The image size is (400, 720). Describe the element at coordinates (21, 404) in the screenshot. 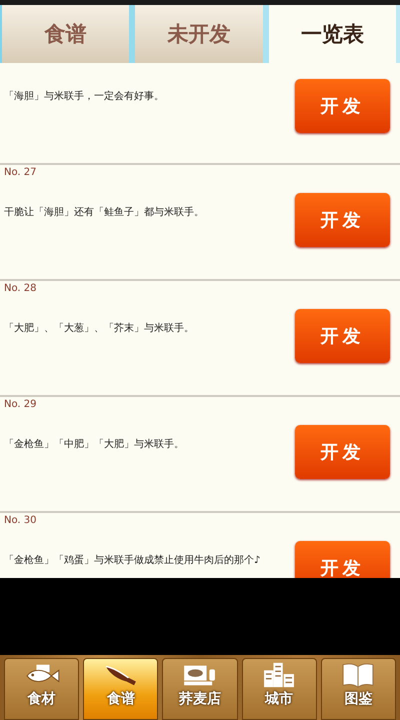

I see `entry-number: No. 29` at that location.